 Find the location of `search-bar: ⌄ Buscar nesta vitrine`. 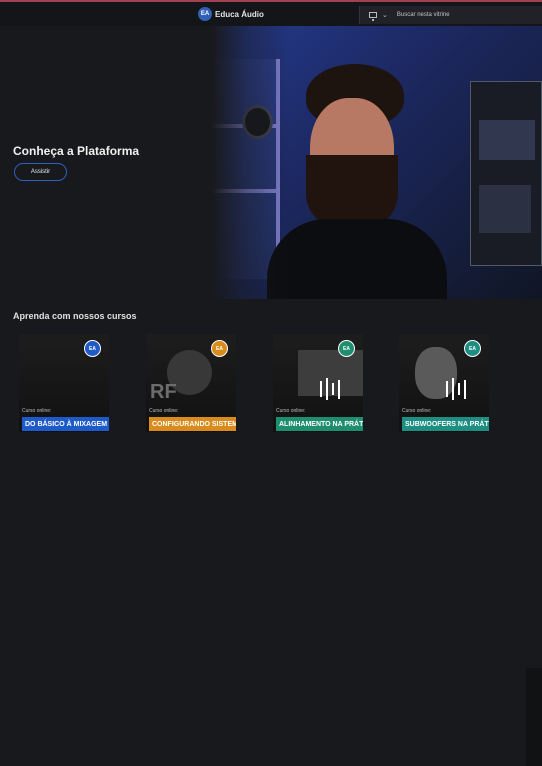

search-bar: ⌄ Buscar nesta vitrine is located at coordinates (450, 15).